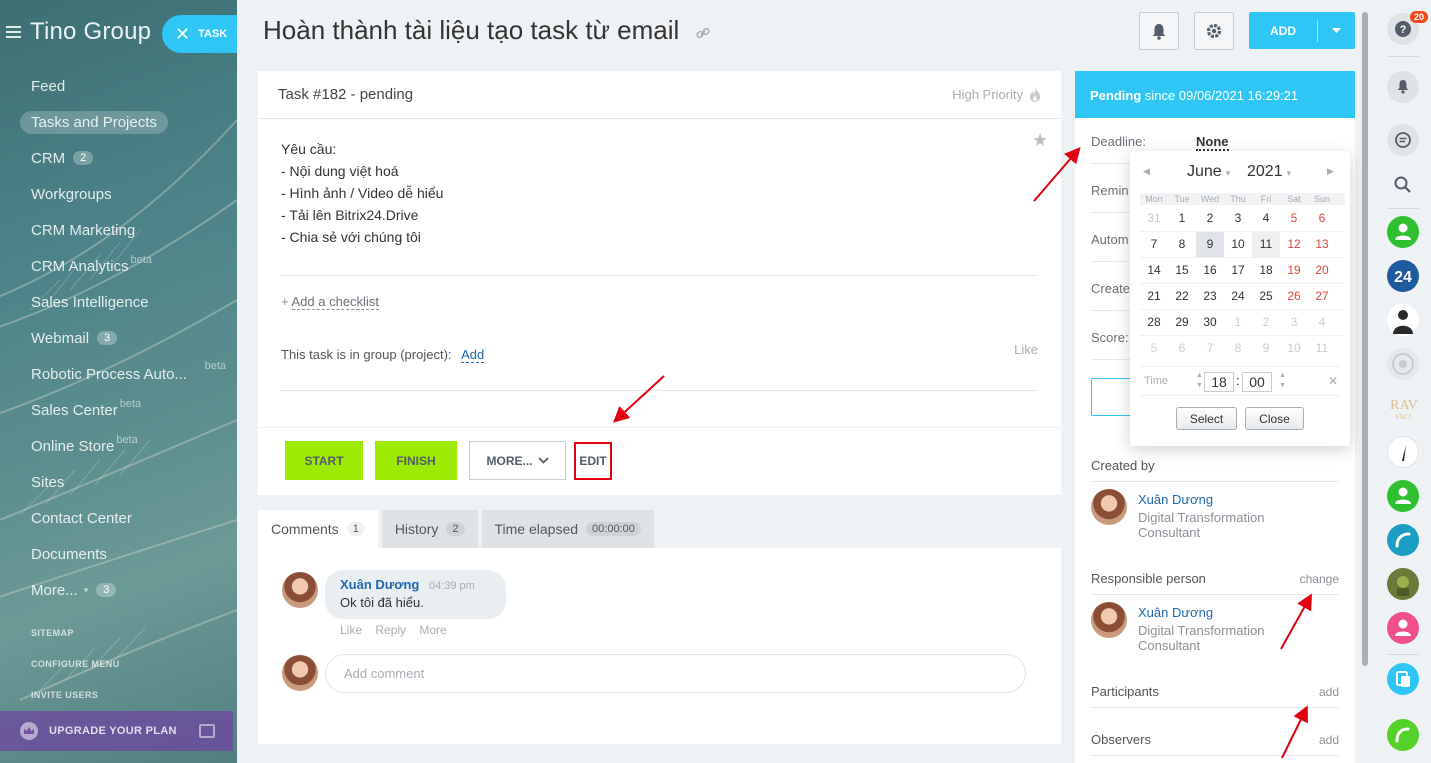 The height and width of the screenshot is (763, 1431). I want to click on calendar-day: 23, so click(1210, 296).